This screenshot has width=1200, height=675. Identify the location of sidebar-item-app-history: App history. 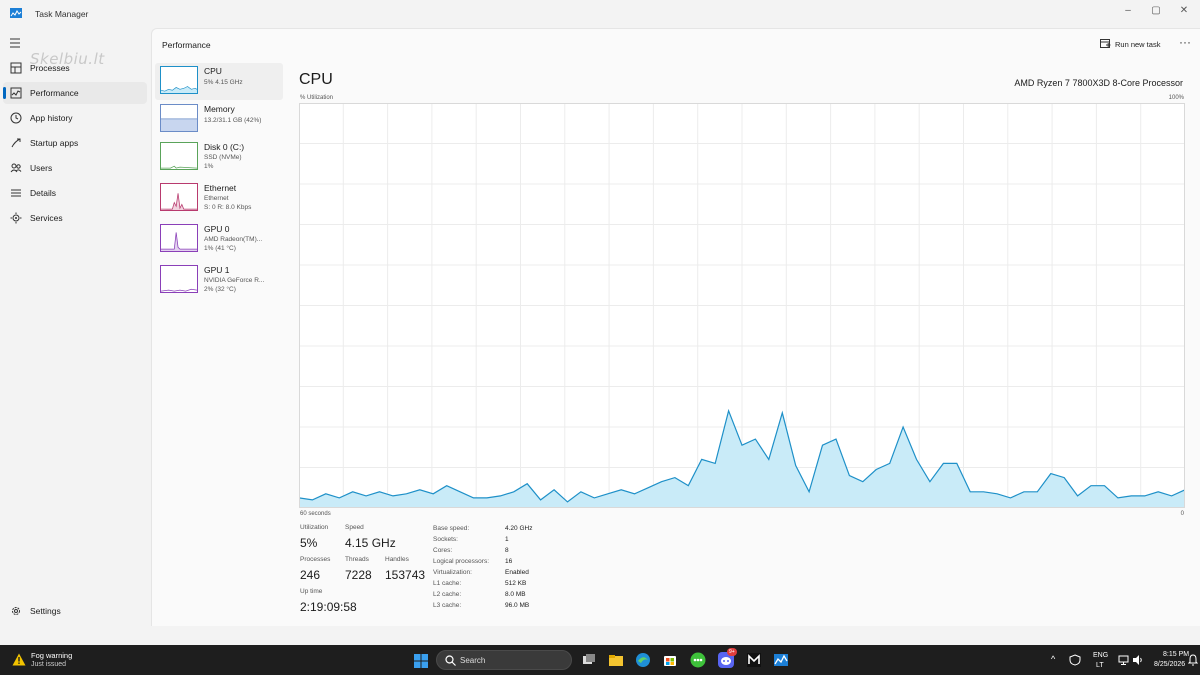
(75, 118).